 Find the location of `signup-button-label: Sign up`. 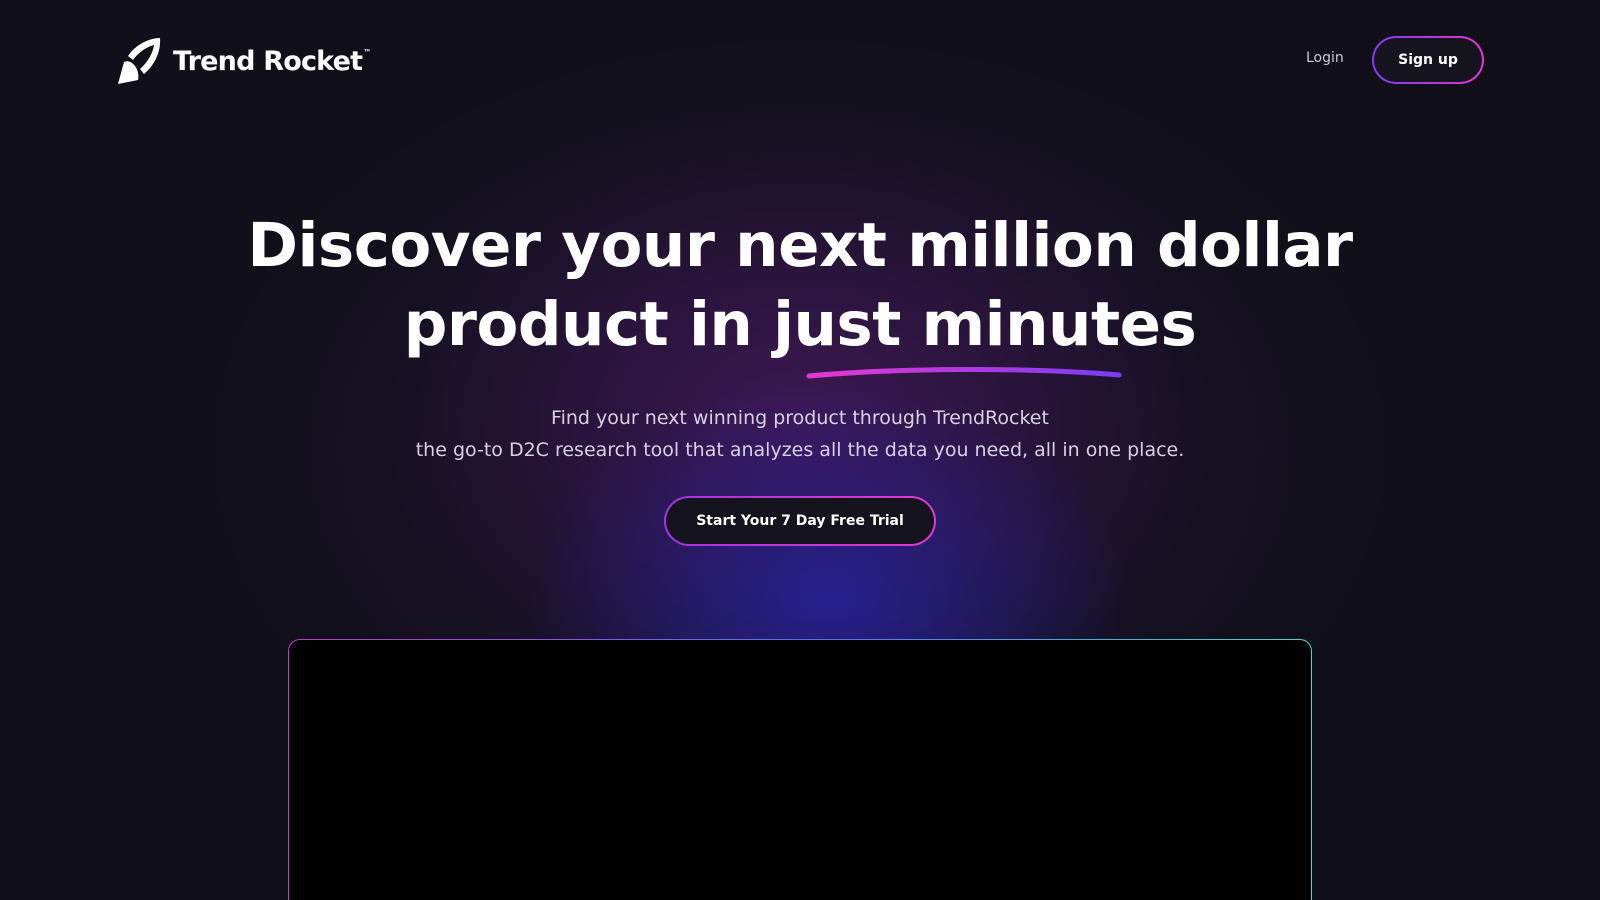

signup-button-label: Sign up is located at coordinates (1428, 60).